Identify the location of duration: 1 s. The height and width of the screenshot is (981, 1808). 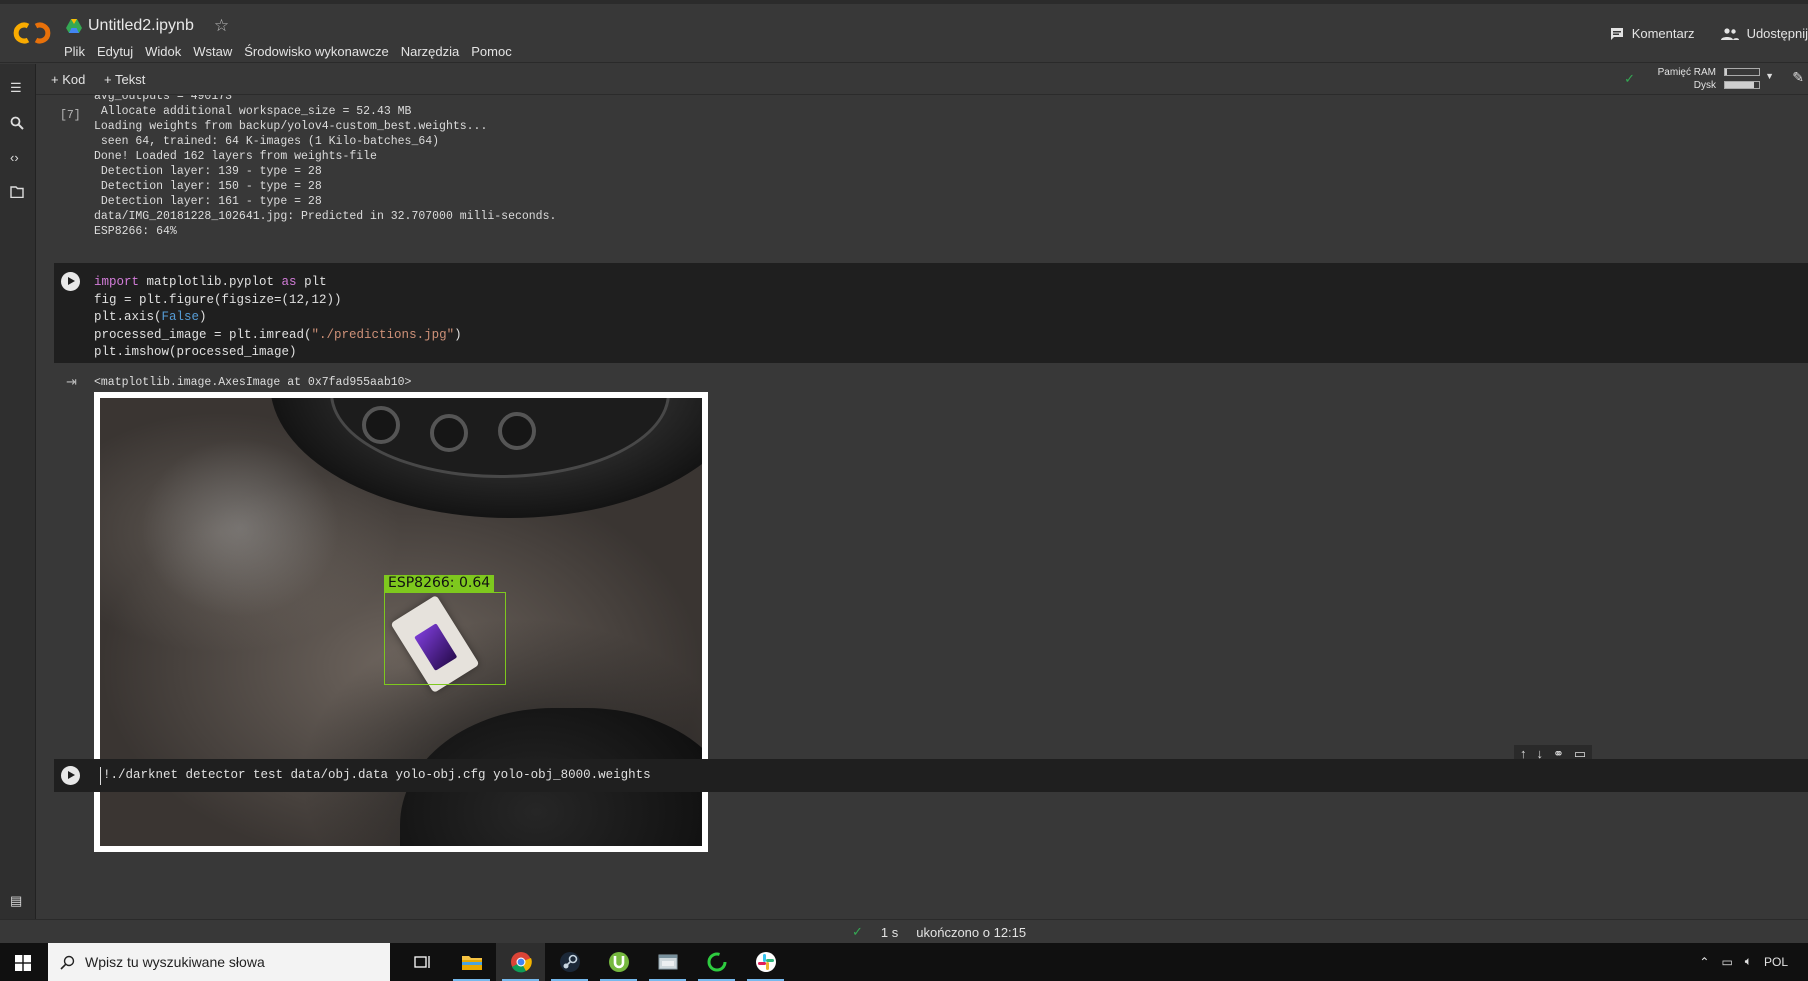
(889, 932).